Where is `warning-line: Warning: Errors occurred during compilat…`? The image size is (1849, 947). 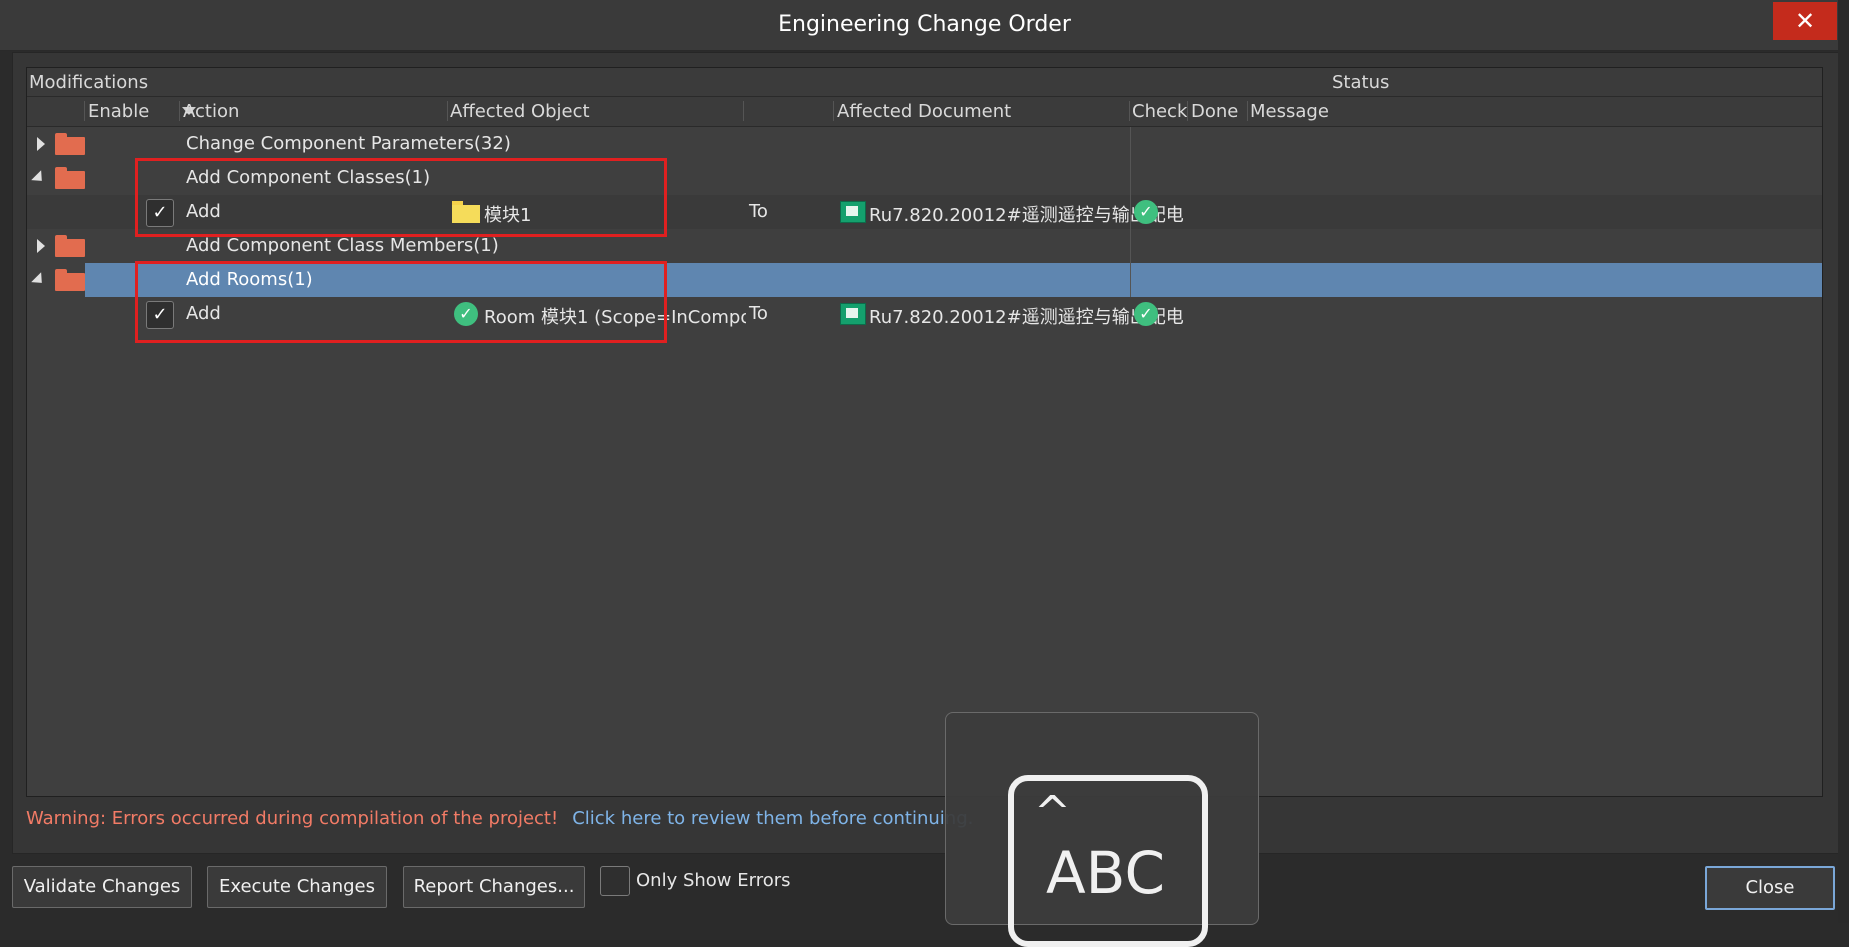 warning-line: Warning: Errors occurred during compilat… is located at coordinates (499, 818).